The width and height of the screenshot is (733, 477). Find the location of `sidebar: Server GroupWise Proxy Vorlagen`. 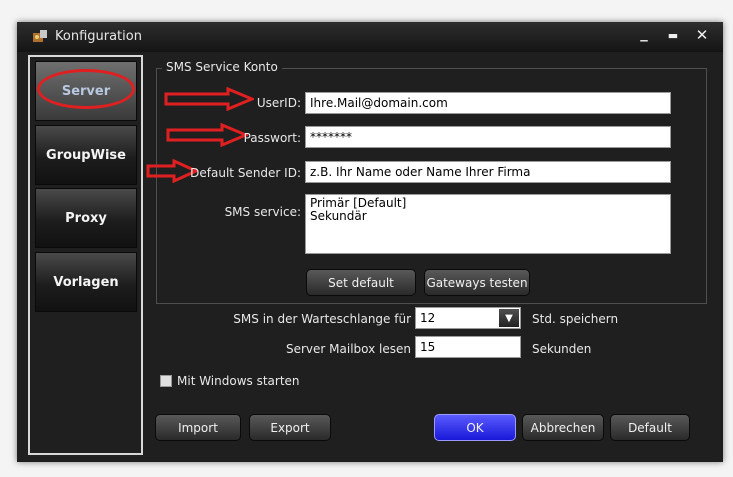

sidebar: Server GroupWise Proxy Vorlagen is located at coordinates (85, 255).